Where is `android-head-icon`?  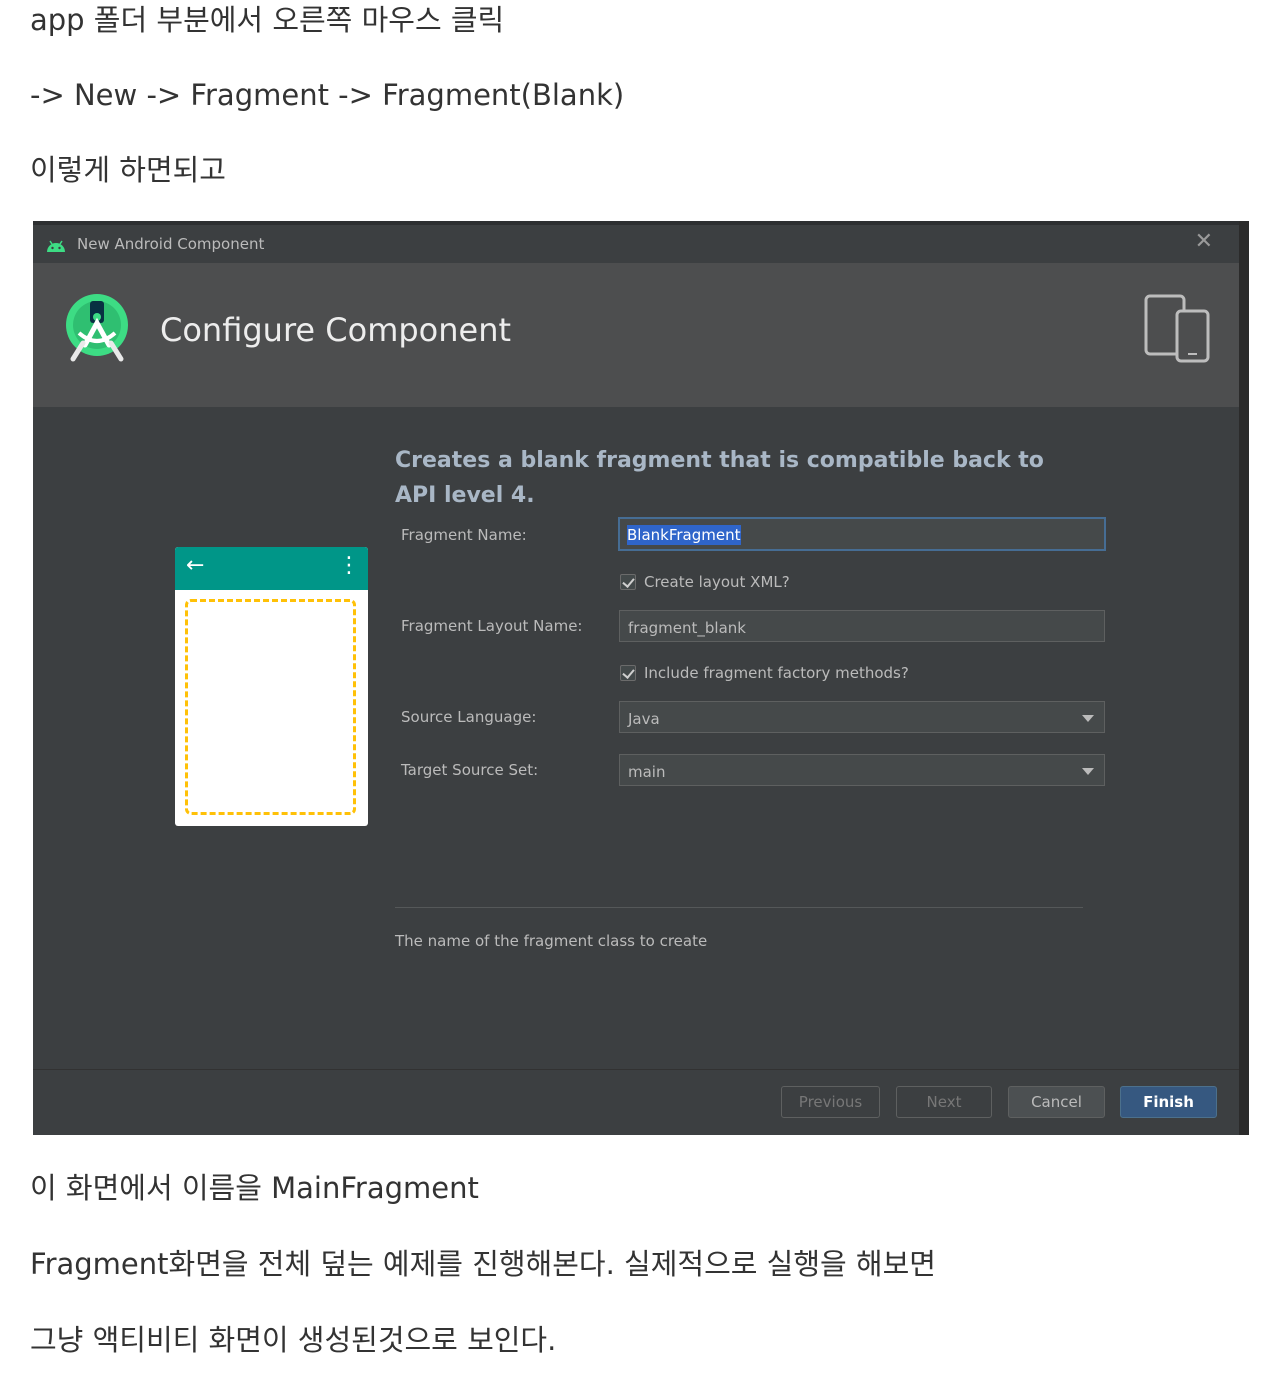
android-head-icon is located at coordinates (56, 247).